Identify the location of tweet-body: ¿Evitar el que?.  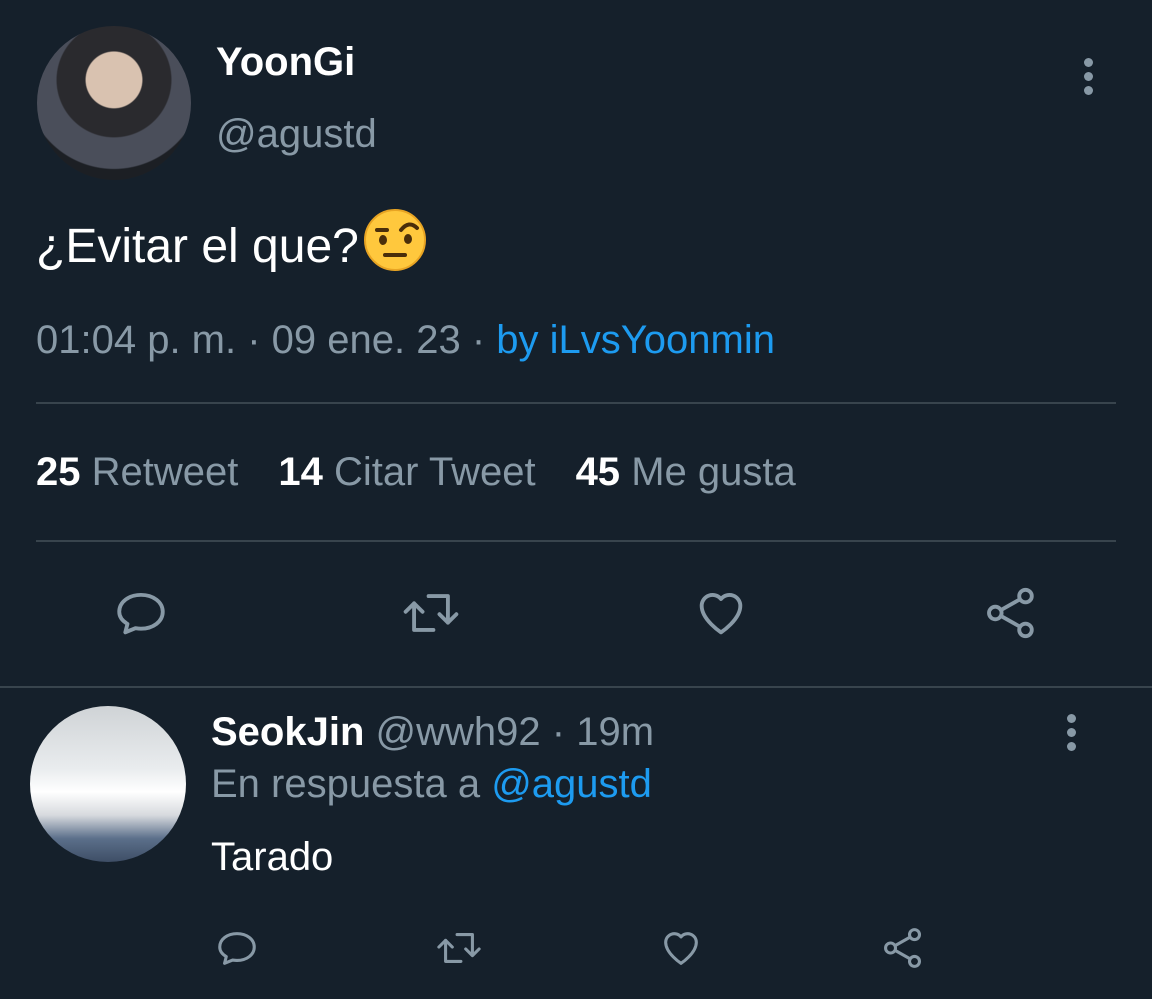
(231, 246).